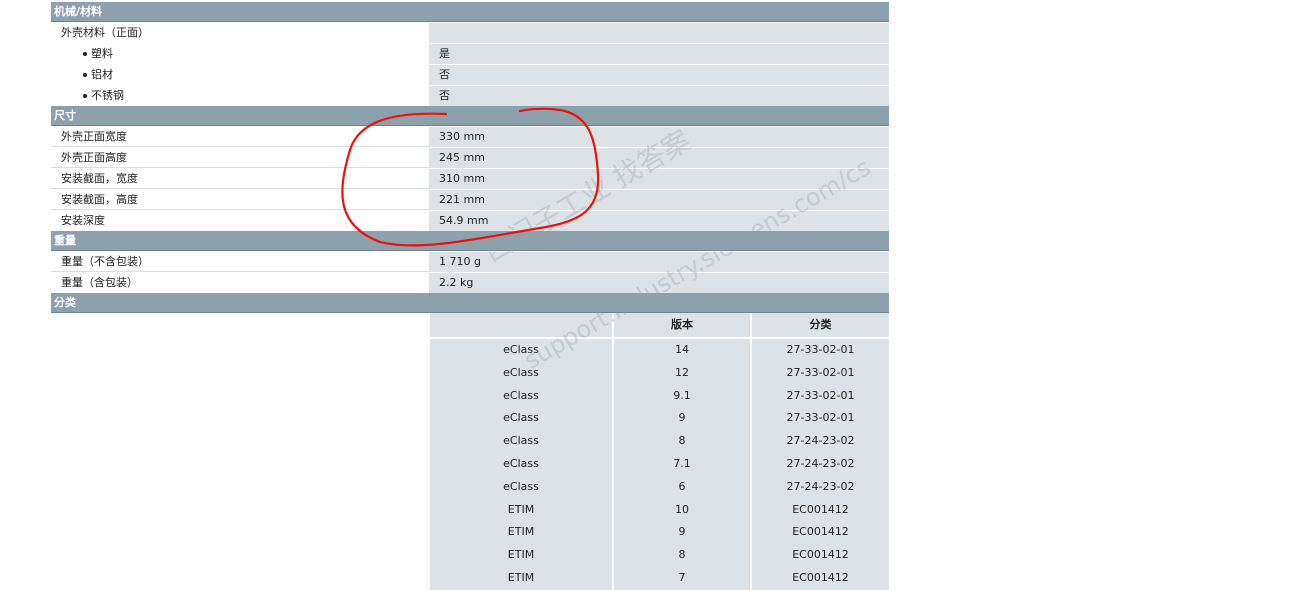  Describe the element at coordinates (522, 325) in the screenshot. I see `column-header` at that location.